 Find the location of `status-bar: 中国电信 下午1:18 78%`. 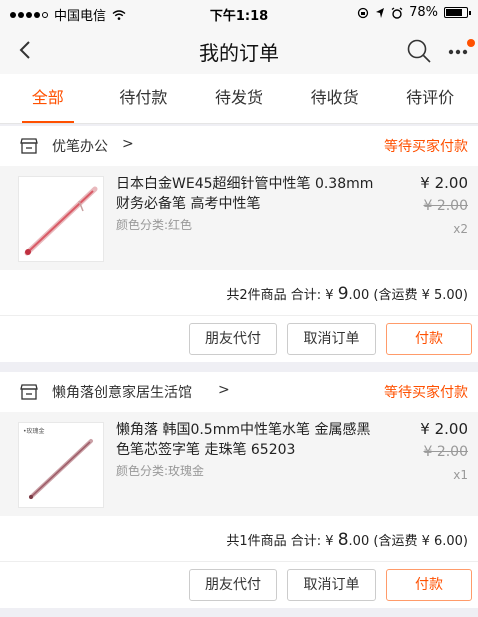

status-bar: 中国电信 下午1:18 78% is located at coordinates (239, 13).